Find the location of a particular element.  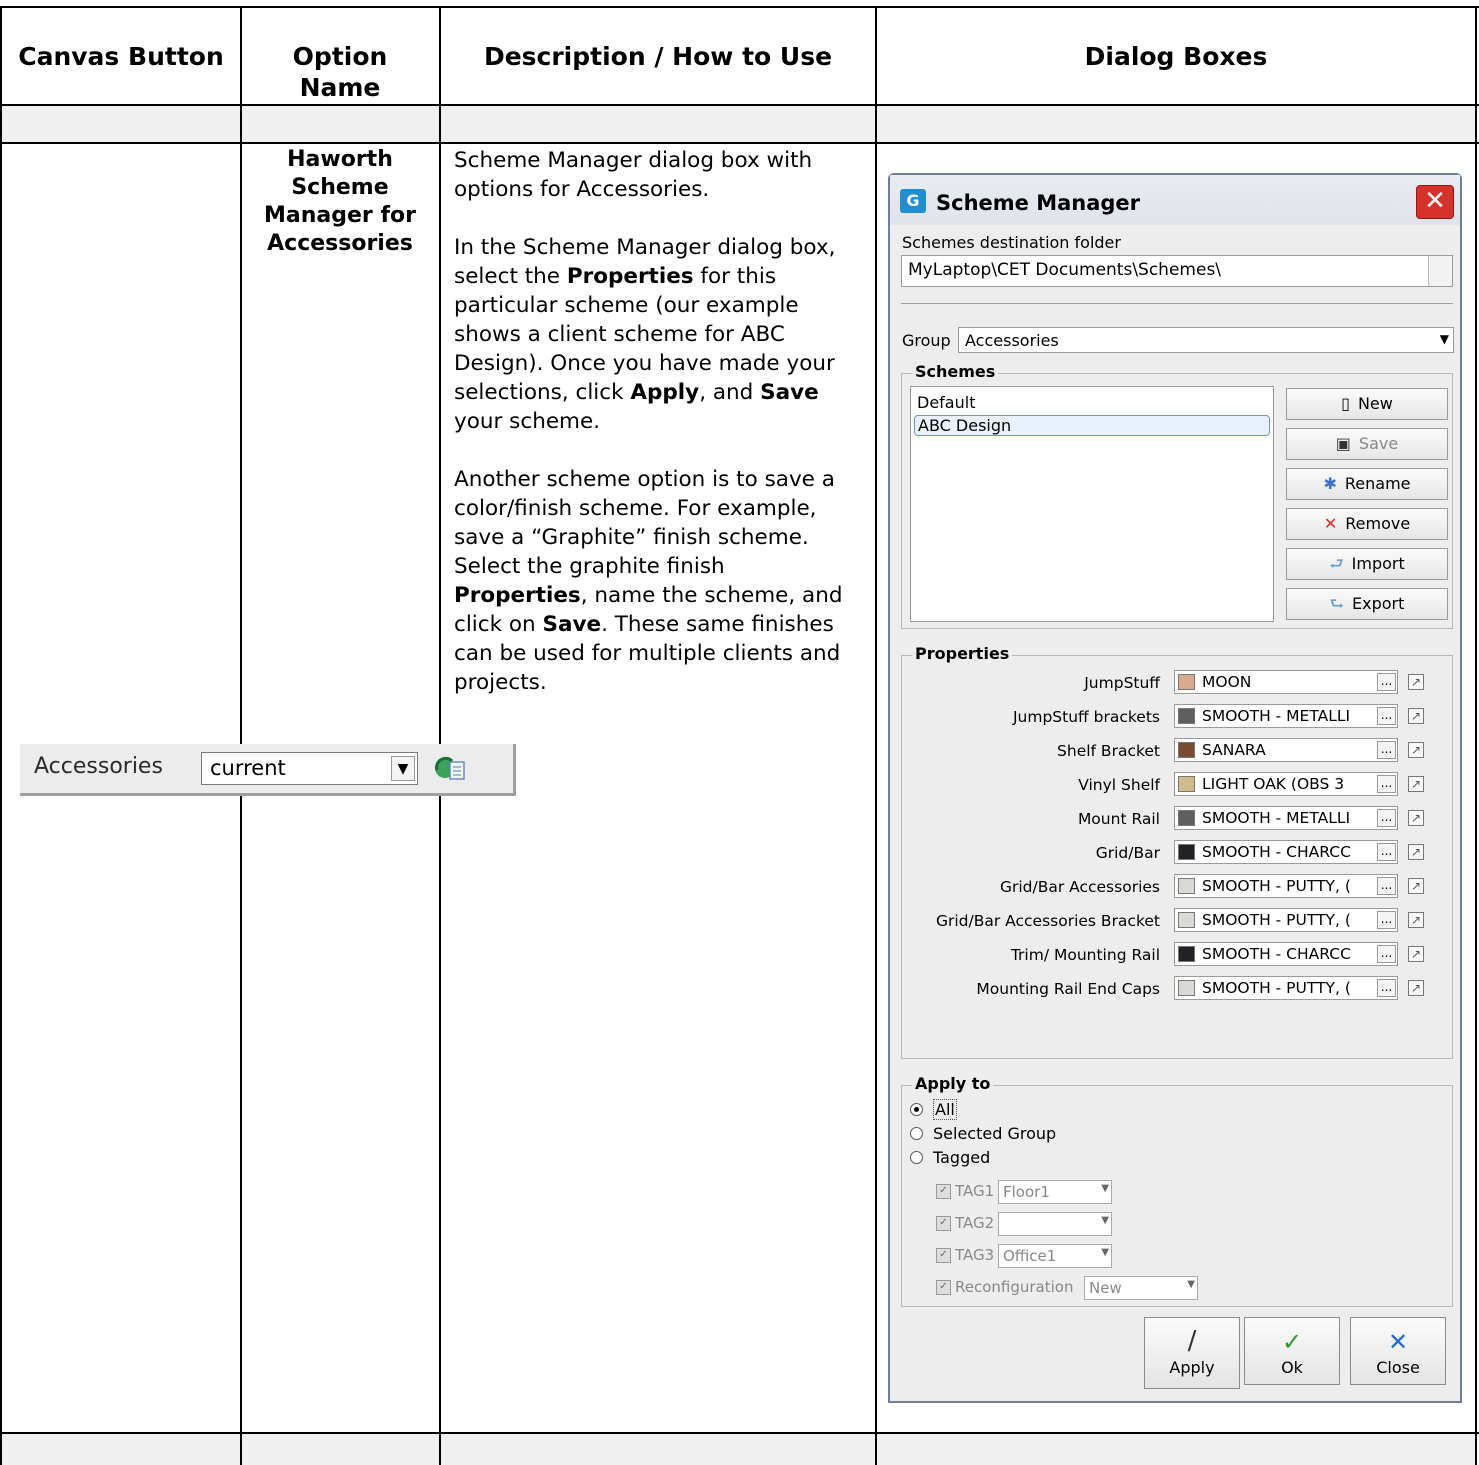

group-select: Accessories ▼ is located at coordinates (1206, 340).